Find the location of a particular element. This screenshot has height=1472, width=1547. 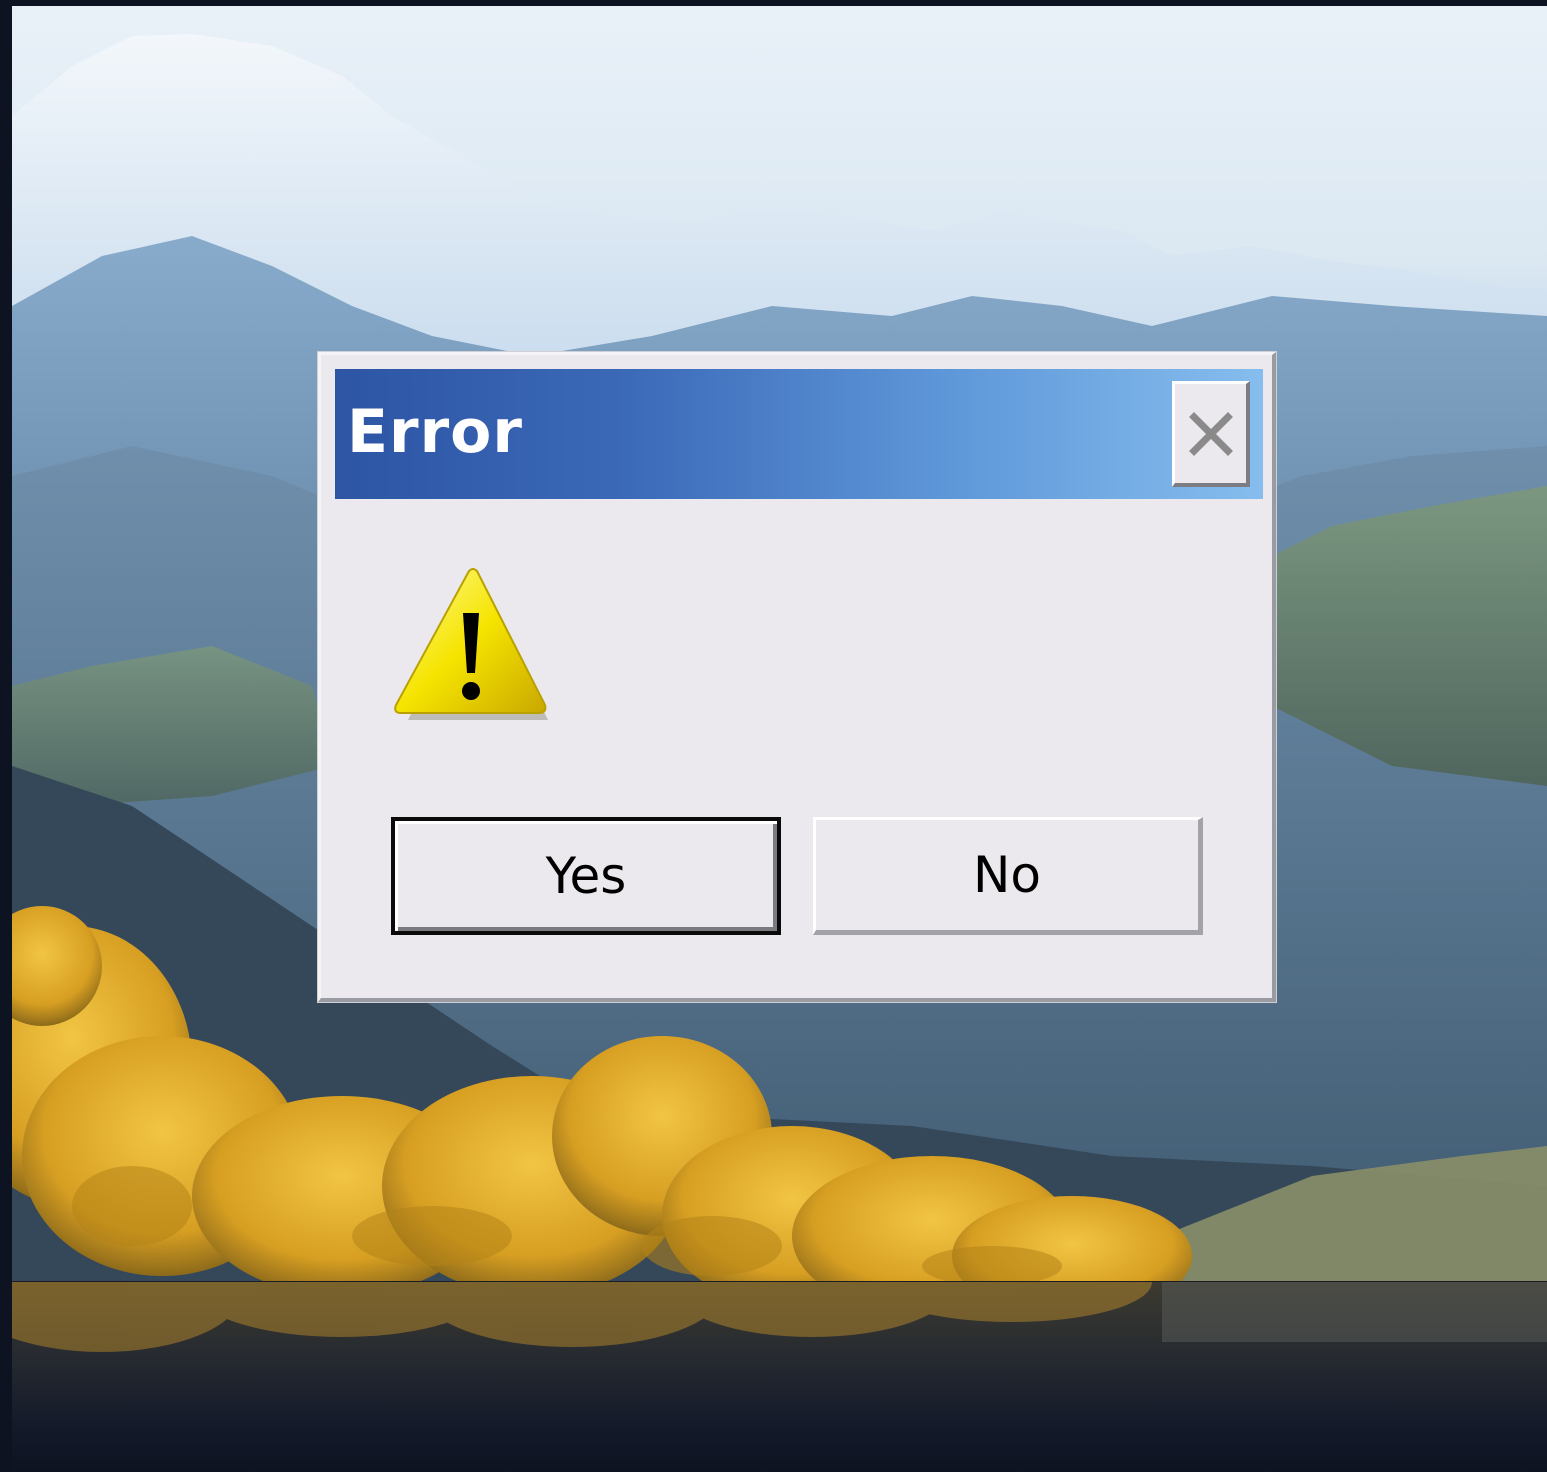

yes-button: Yes is located at coordinates (586, 876).